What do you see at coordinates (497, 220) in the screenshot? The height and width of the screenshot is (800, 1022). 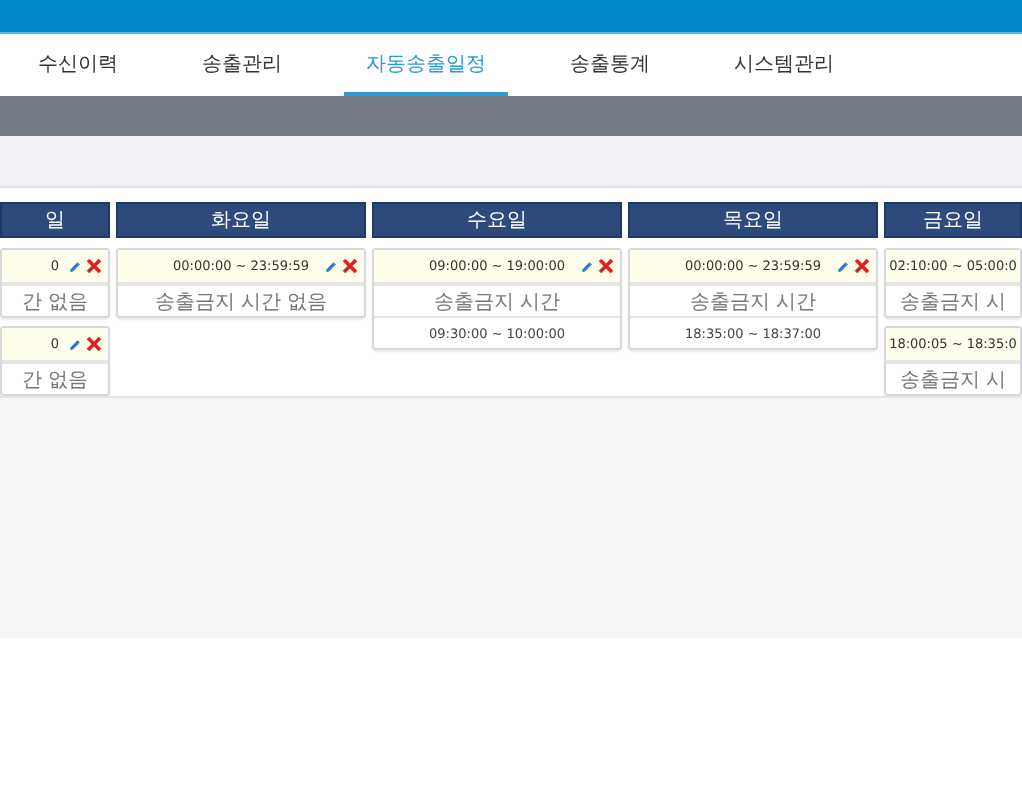 I see `day-header: 수요일` at bounding box center [497, 220].